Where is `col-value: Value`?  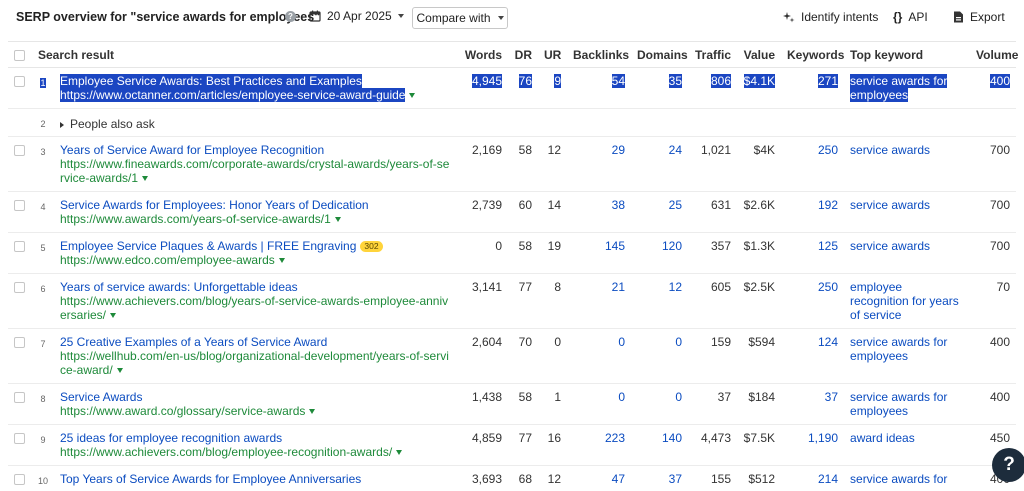 col-value: Value is located at coordinates (759, 54).